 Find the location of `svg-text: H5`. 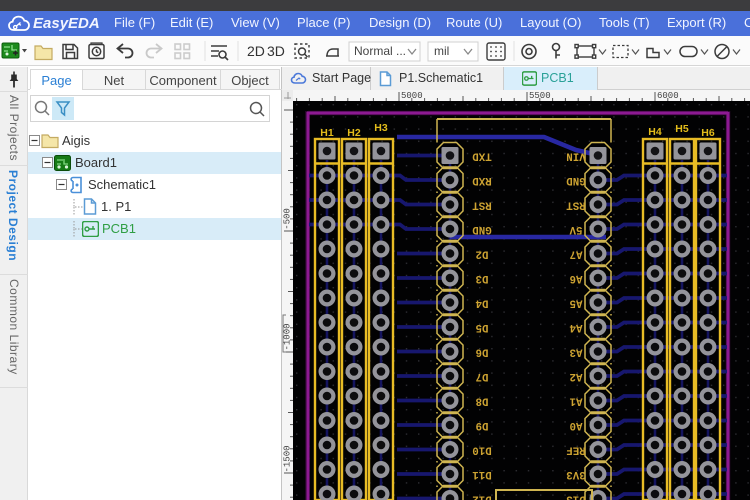

svg-text: H5 is located at coordinates (682, 129).